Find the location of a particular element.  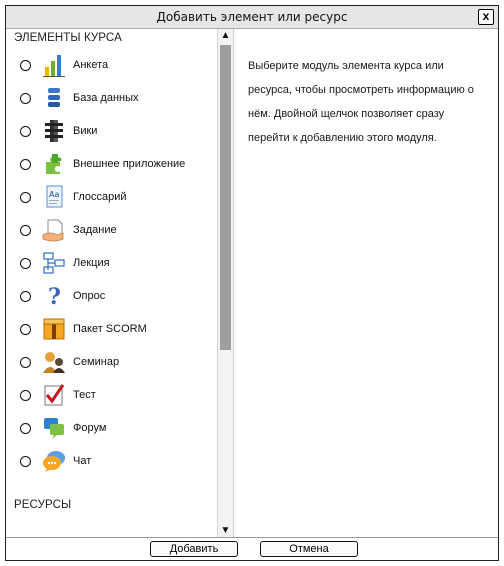

glossary-icon: Aa is located at coordinates (54, 196).